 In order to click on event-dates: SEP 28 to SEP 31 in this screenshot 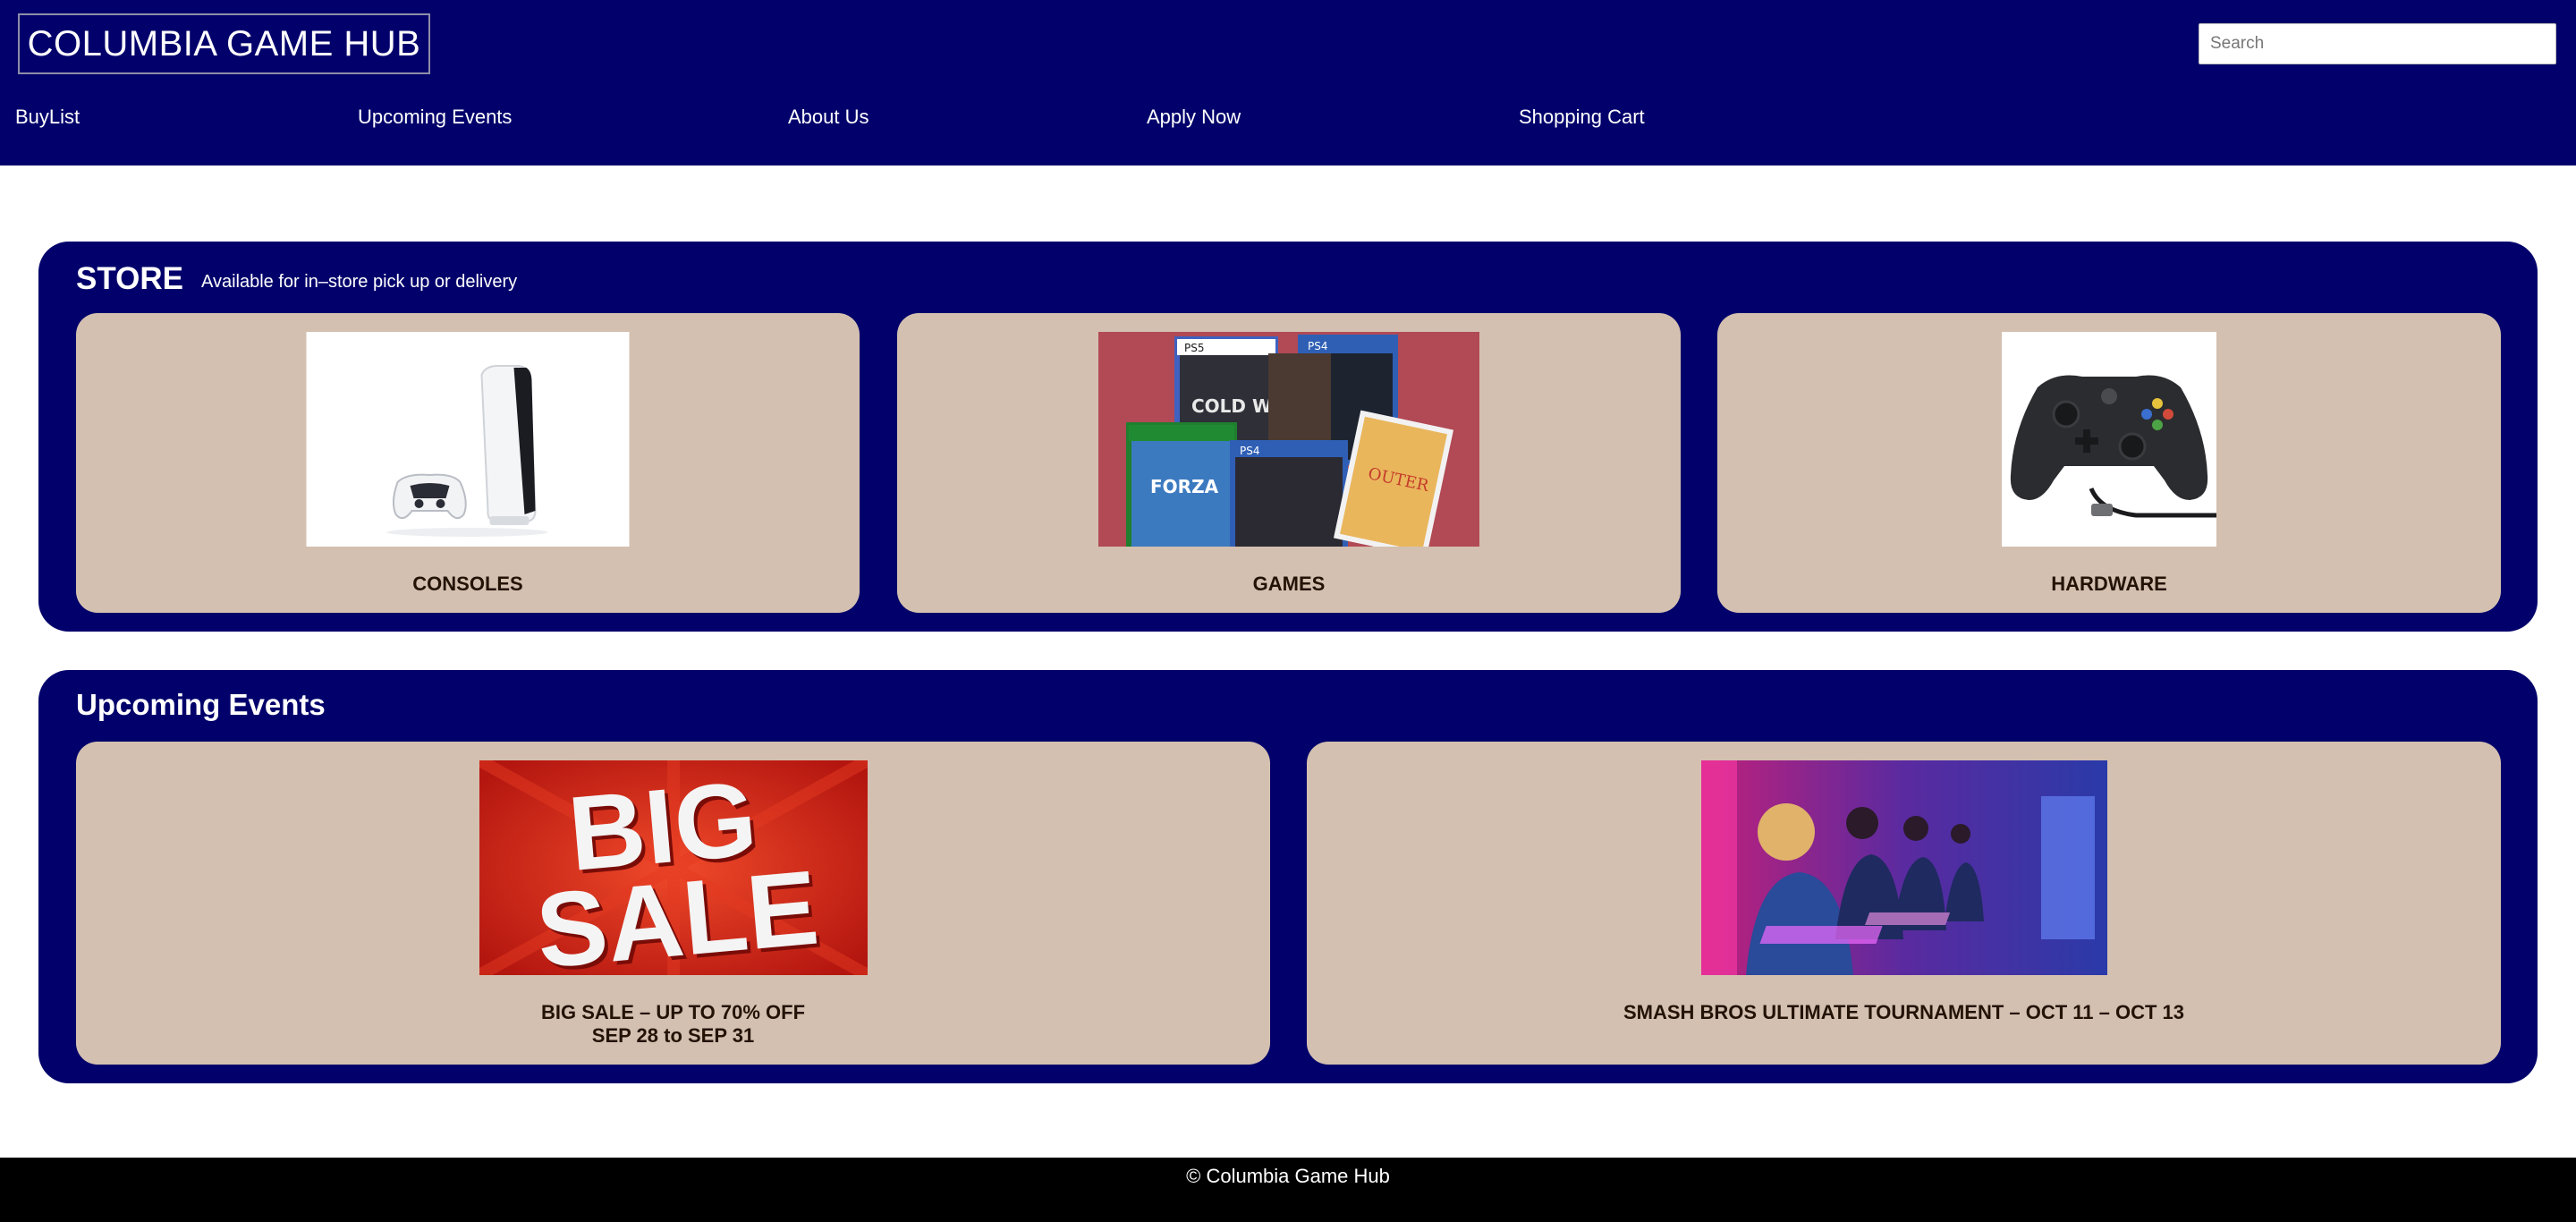, I will do `click(673, 1035)`.